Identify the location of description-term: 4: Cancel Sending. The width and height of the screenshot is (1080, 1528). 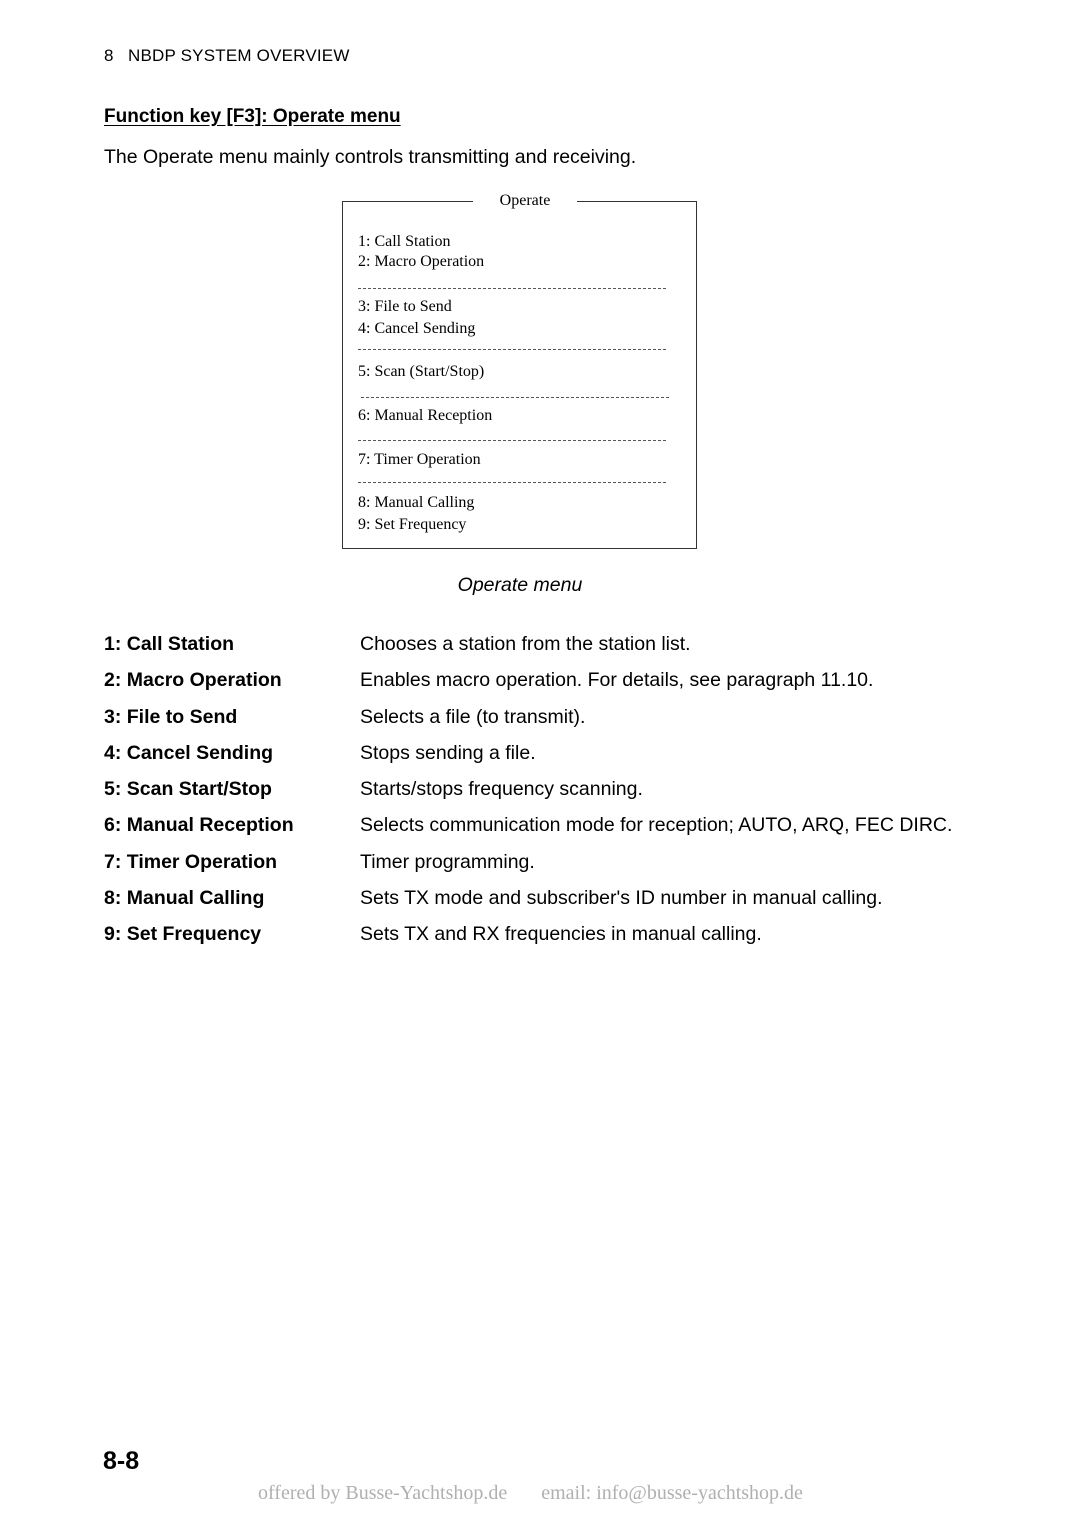
(189, 752).